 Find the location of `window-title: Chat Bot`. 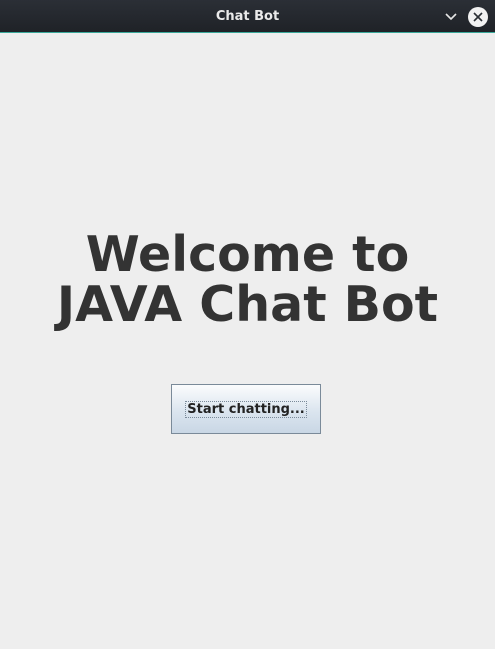

window-title: Chat Bot is located at coordinates (247, 16).